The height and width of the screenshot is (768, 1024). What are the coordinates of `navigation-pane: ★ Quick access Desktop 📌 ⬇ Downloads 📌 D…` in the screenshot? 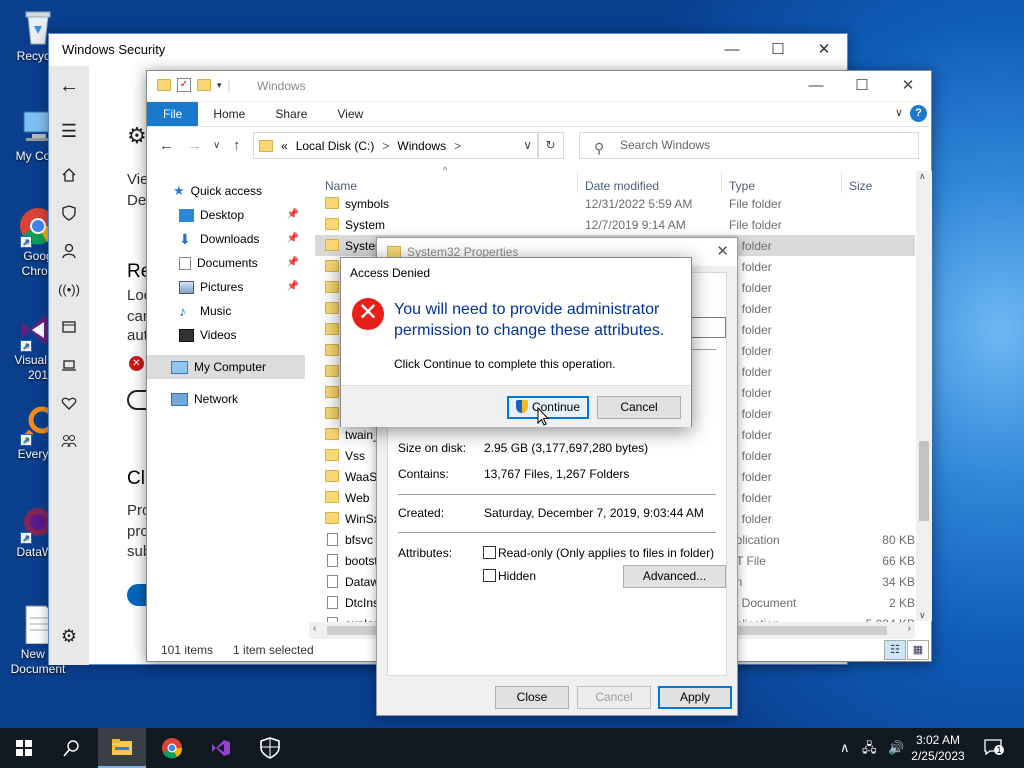 It's located at (226, 409).